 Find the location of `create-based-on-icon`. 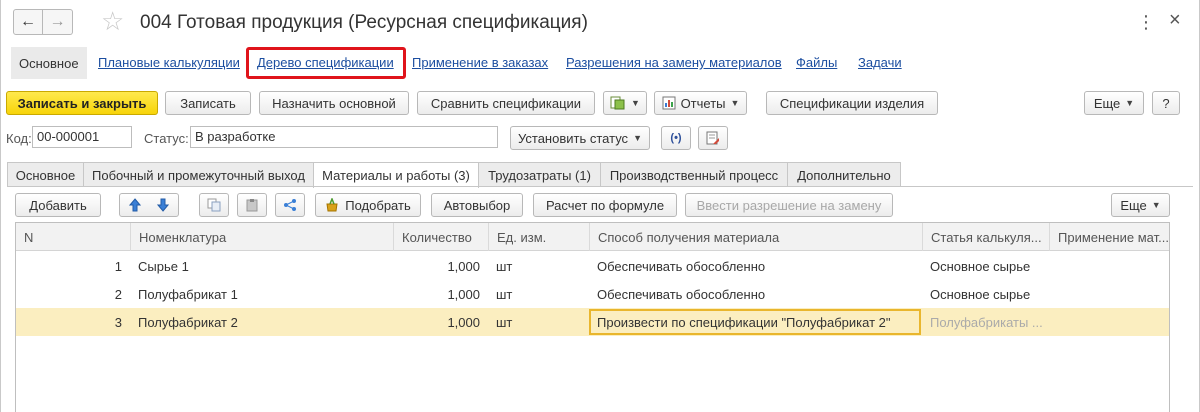

create-based-on-icon is located at coordinates (618, 103).